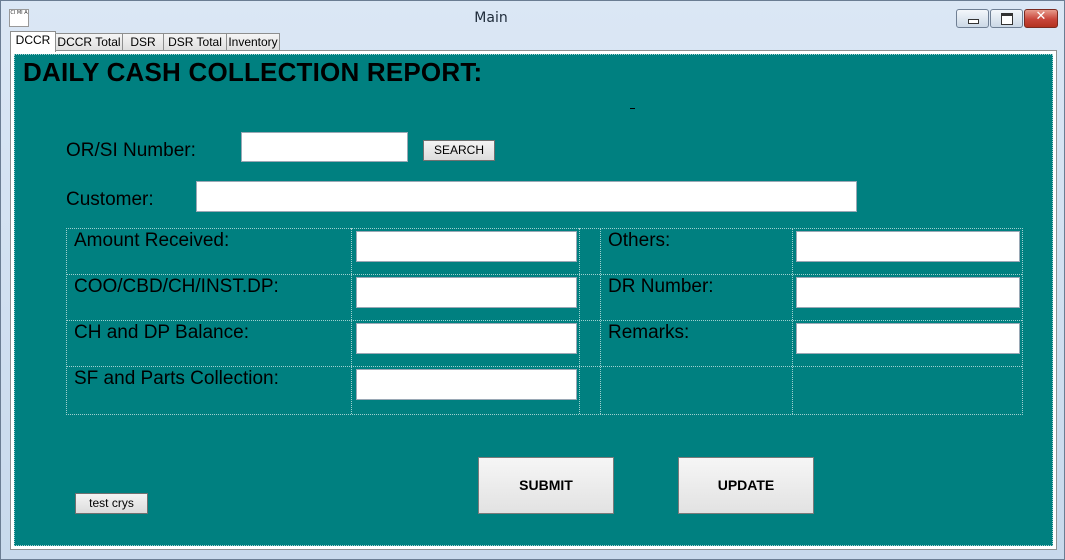  What do you see at coordinates (152, 240) in the screenshot?
I see `amount-received-label: Amount Received:` at bounding box center [152, 240].